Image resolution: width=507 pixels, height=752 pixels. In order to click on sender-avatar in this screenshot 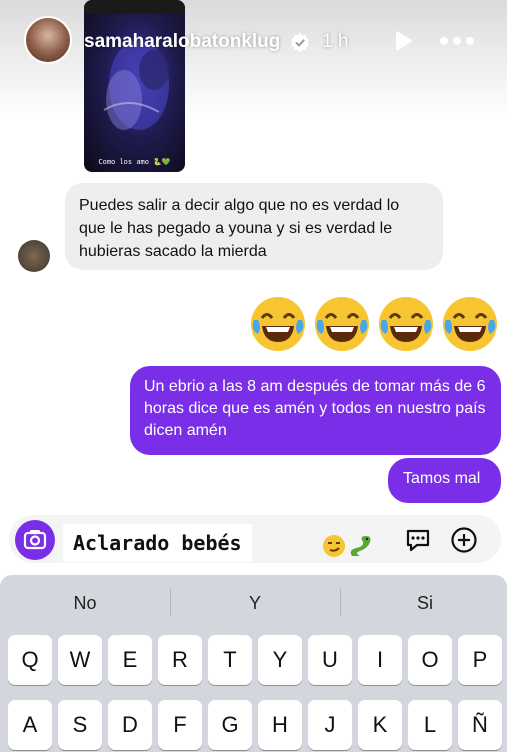, I will do `click(34, 256)`.